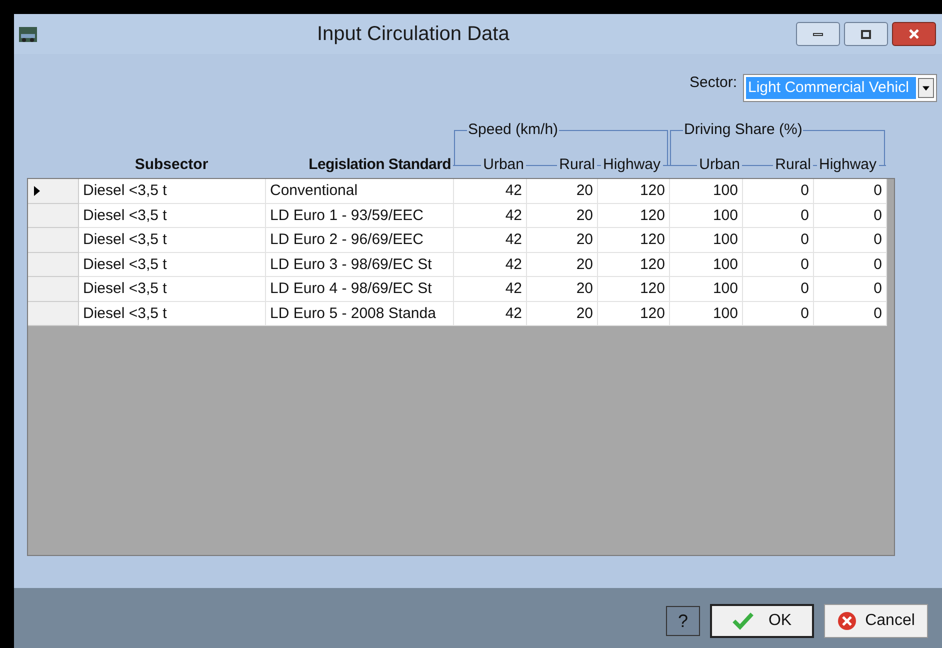  Describe the element at coordinates (379, 165) in the screenshot. I see `column-header: Legislation Standard` at that location.